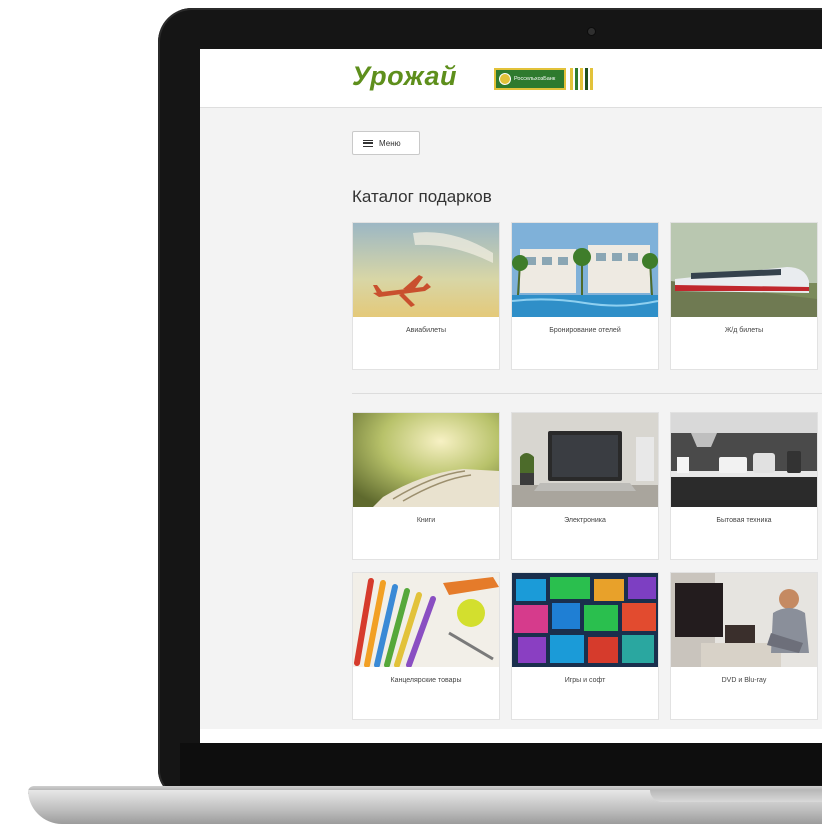 This screenshot has height=837, width=822. Describe the element at coordinates (426, 460) in the screenshot. I see `books-image` at that location.